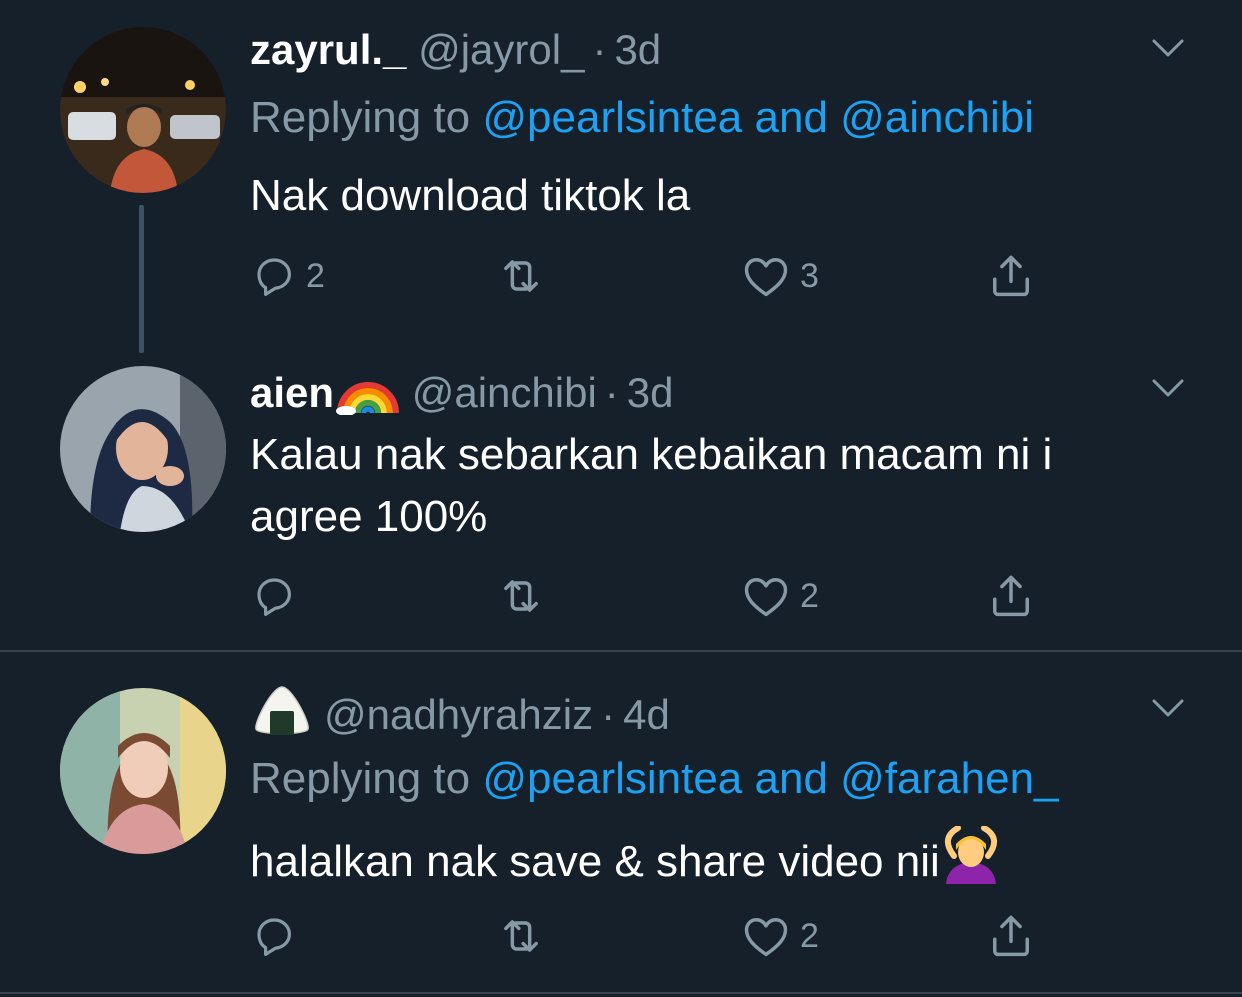 The height and width of the screenshot is (997, 1242). What do you see at coordinates (646, 714) in the screenshot?
I see `timestamp: 4d` at bounding box center [646, 714].